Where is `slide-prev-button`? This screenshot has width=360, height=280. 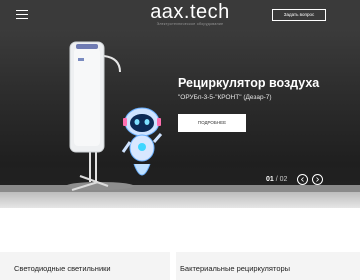
slide-prev-button is located at coordinates (302, 179).